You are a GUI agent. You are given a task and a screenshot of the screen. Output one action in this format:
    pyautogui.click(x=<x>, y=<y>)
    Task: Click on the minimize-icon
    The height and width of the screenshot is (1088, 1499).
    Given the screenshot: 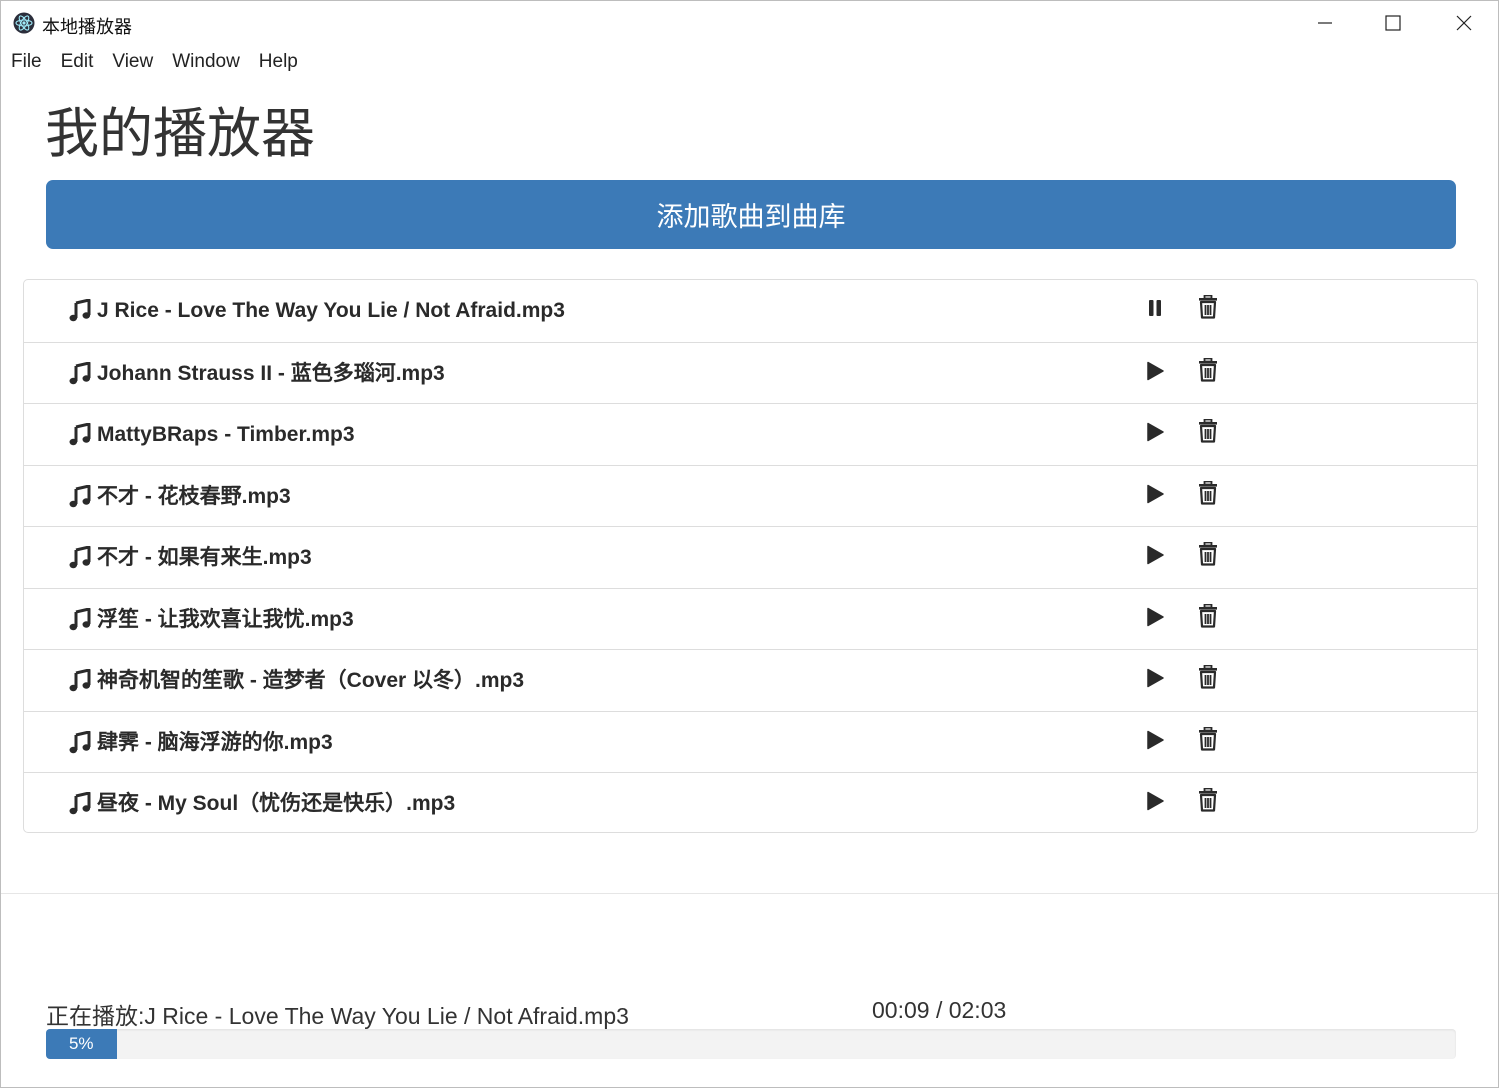 What is the action you would take?
    pyautogui.click(x=1325, y=23)
    